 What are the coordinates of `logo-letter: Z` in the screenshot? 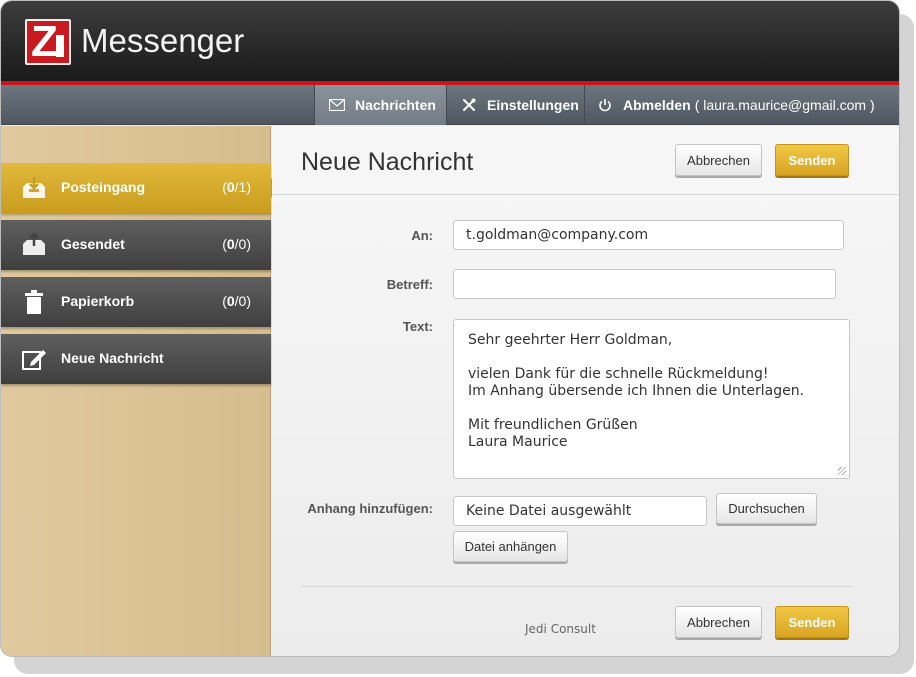 It's located at (44, 41).